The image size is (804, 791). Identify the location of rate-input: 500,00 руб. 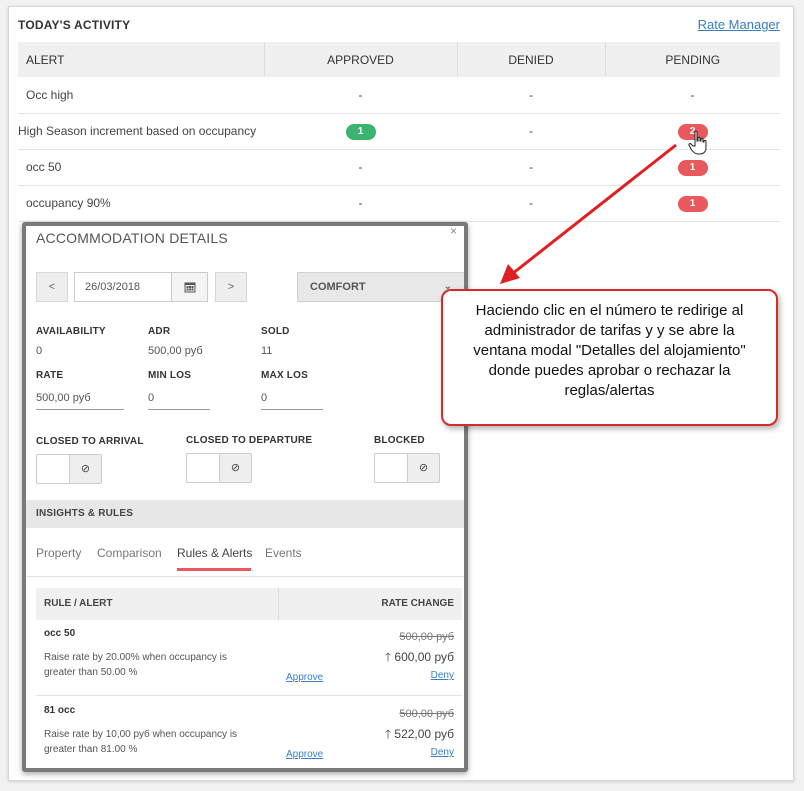
(80, 400).